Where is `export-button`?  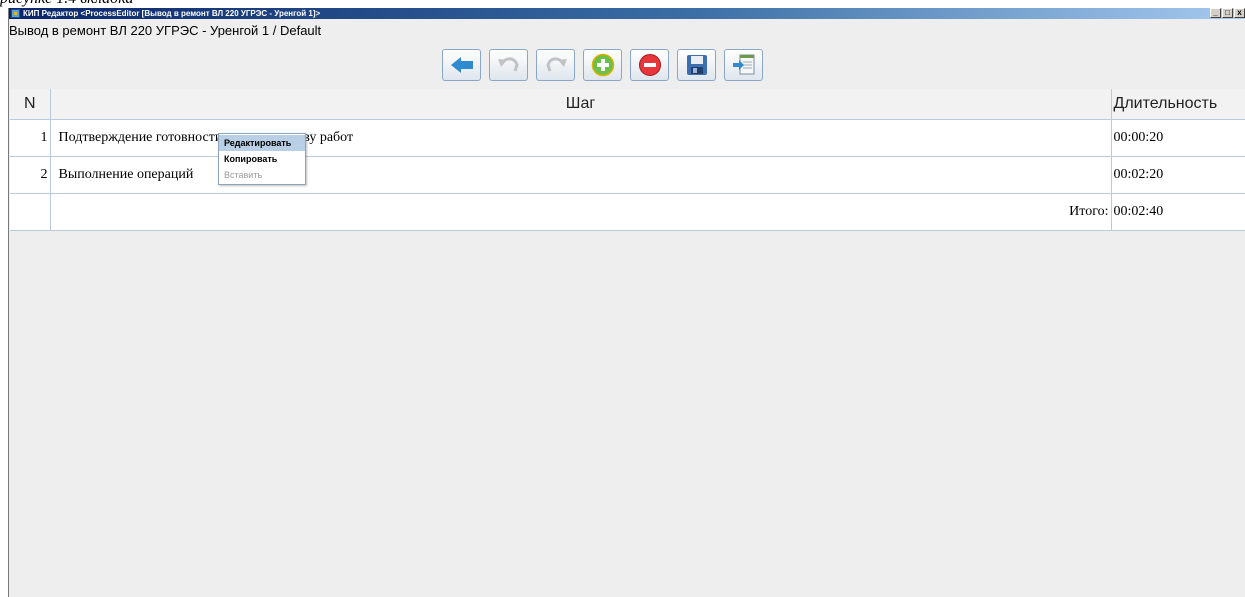 export-button is located at coordinates (743, 65).